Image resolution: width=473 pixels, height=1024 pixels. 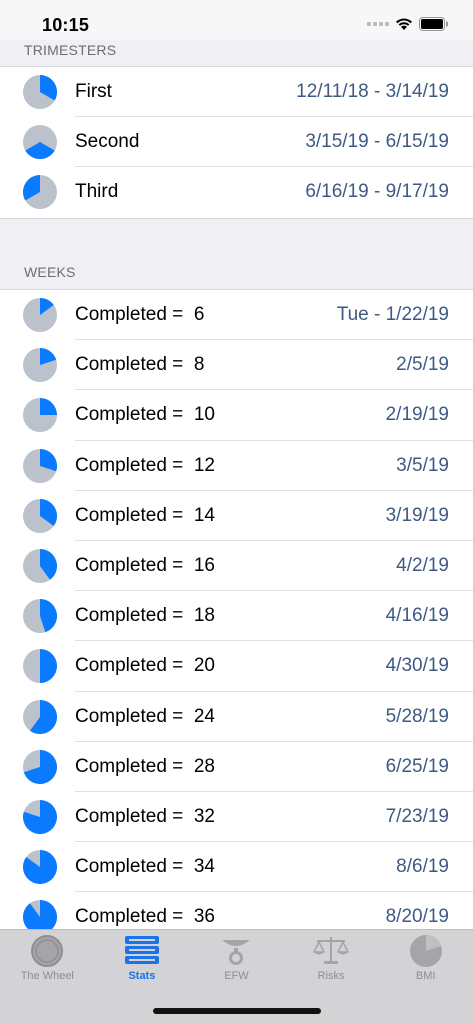 What do you see at coordinates (50, 272) in the screenshot?
I see `weeks-header: WEEKS` at bounding box center [50, 272].